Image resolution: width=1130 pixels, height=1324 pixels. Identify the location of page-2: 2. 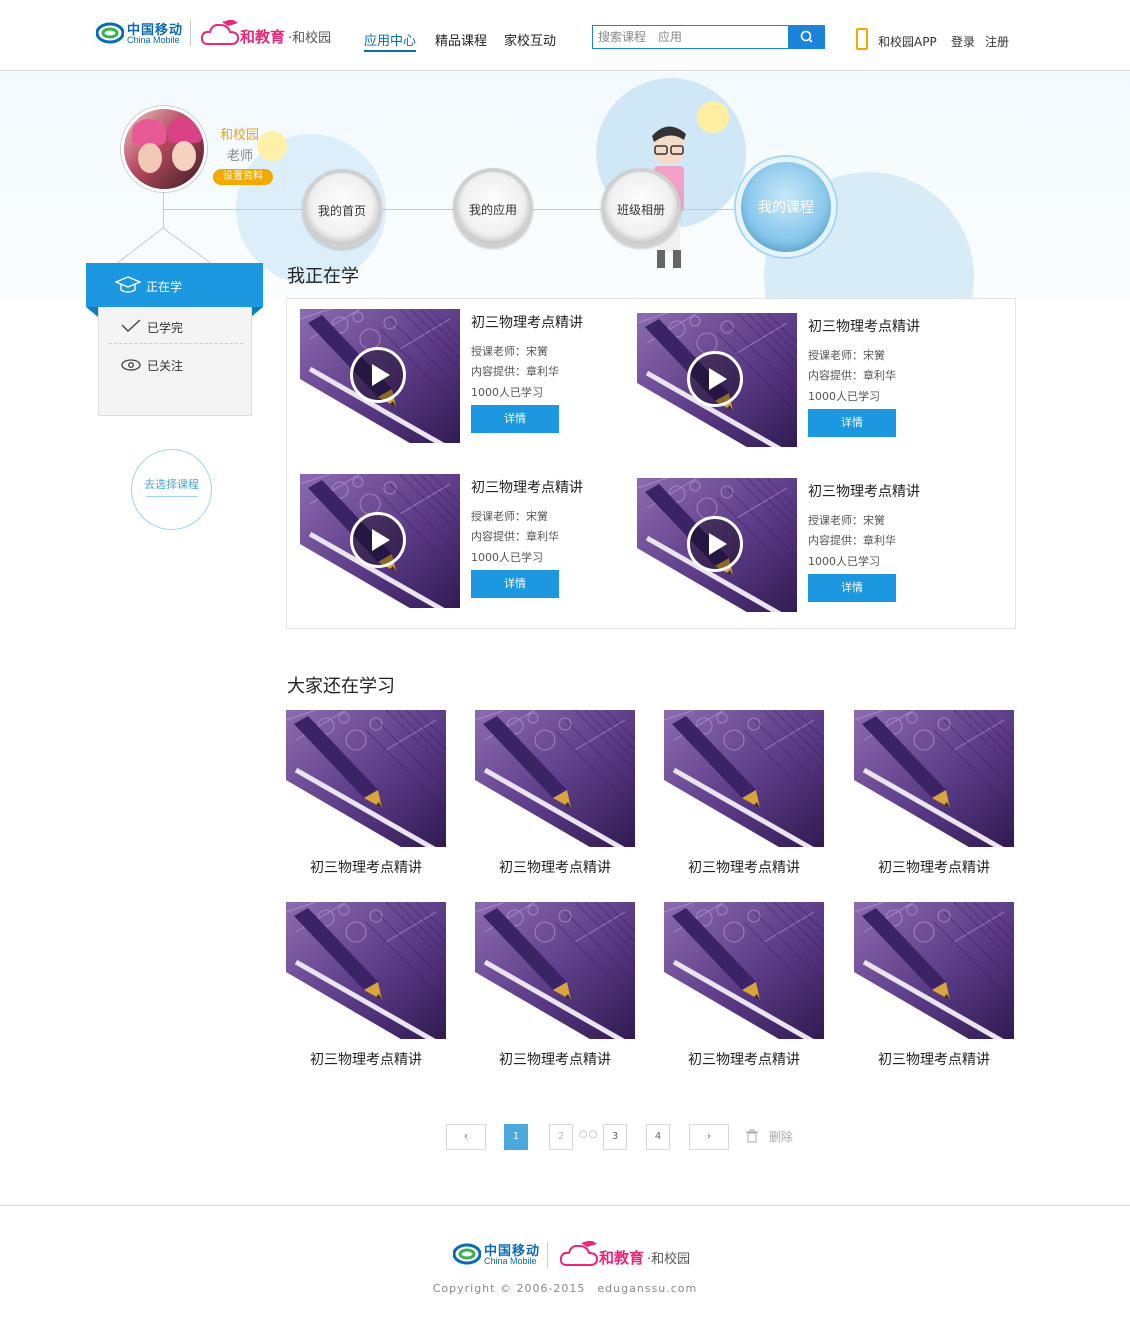
(561, 1137).